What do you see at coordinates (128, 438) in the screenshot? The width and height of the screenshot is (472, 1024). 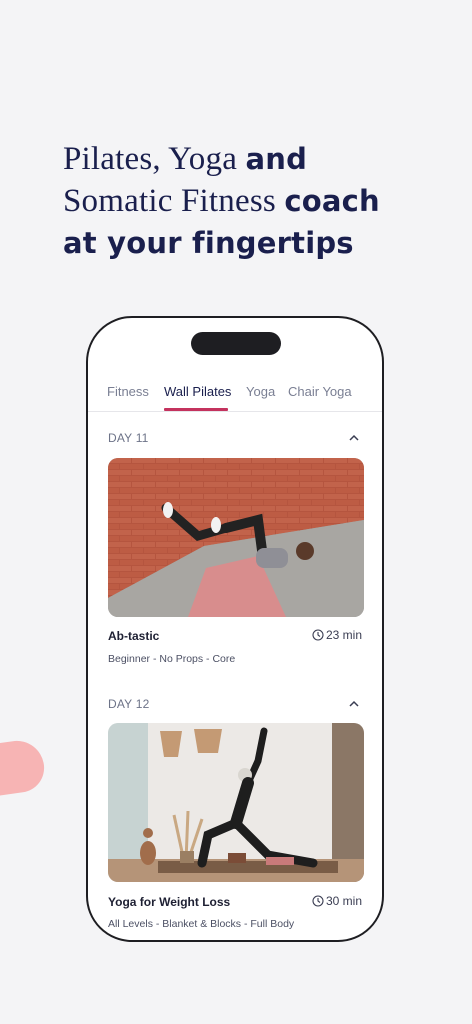 I see `day-11-header: DAY 11` at bounding box center [128, 438].